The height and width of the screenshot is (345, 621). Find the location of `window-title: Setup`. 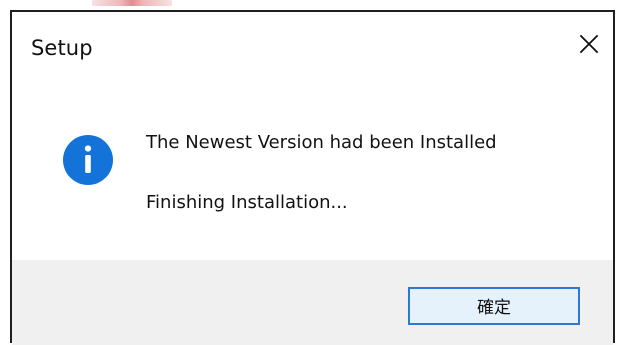

window-title: Setup is located at coordinates (62, 48).